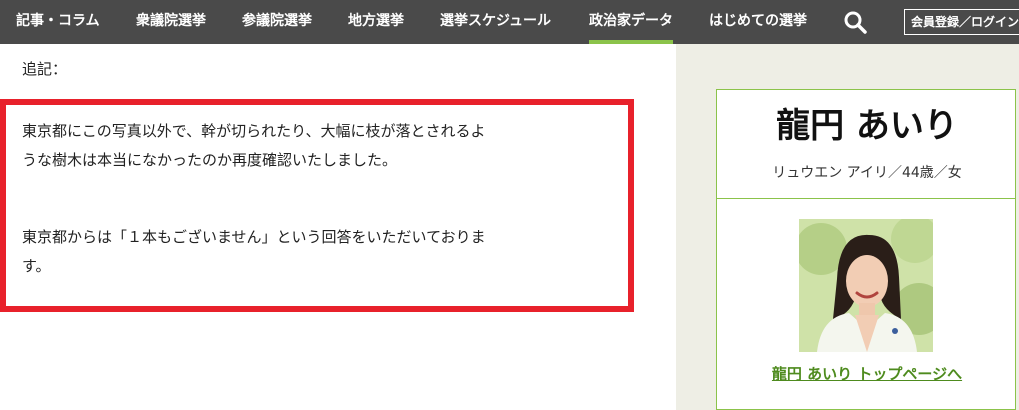 Image resolution: width=1019 pixels, height=410 pixels. What do you see at coordinates (58, 22) in the screenshot?
I see `nav-item-articles: 記事・コラム` at bounding box center [58, 22].